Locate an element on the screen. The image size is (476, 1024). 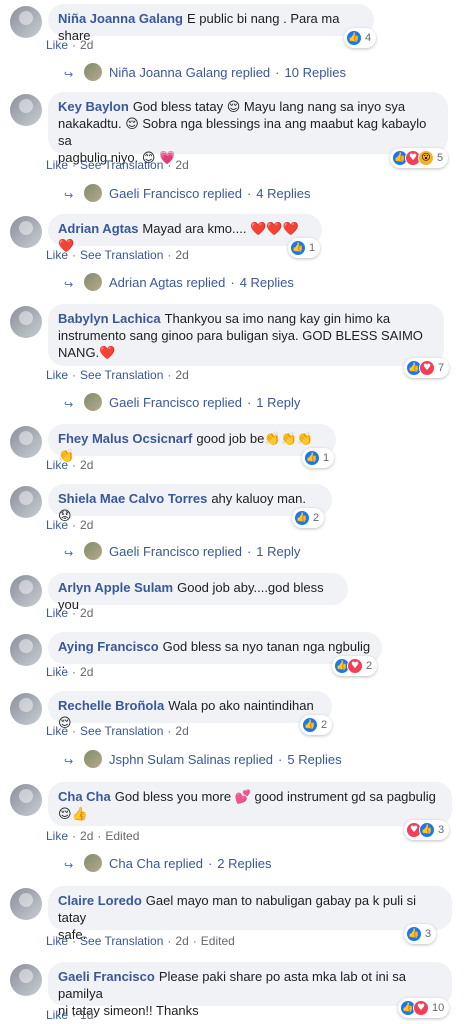
reply-count: 5 Replies is located at coordinates (314, 759).